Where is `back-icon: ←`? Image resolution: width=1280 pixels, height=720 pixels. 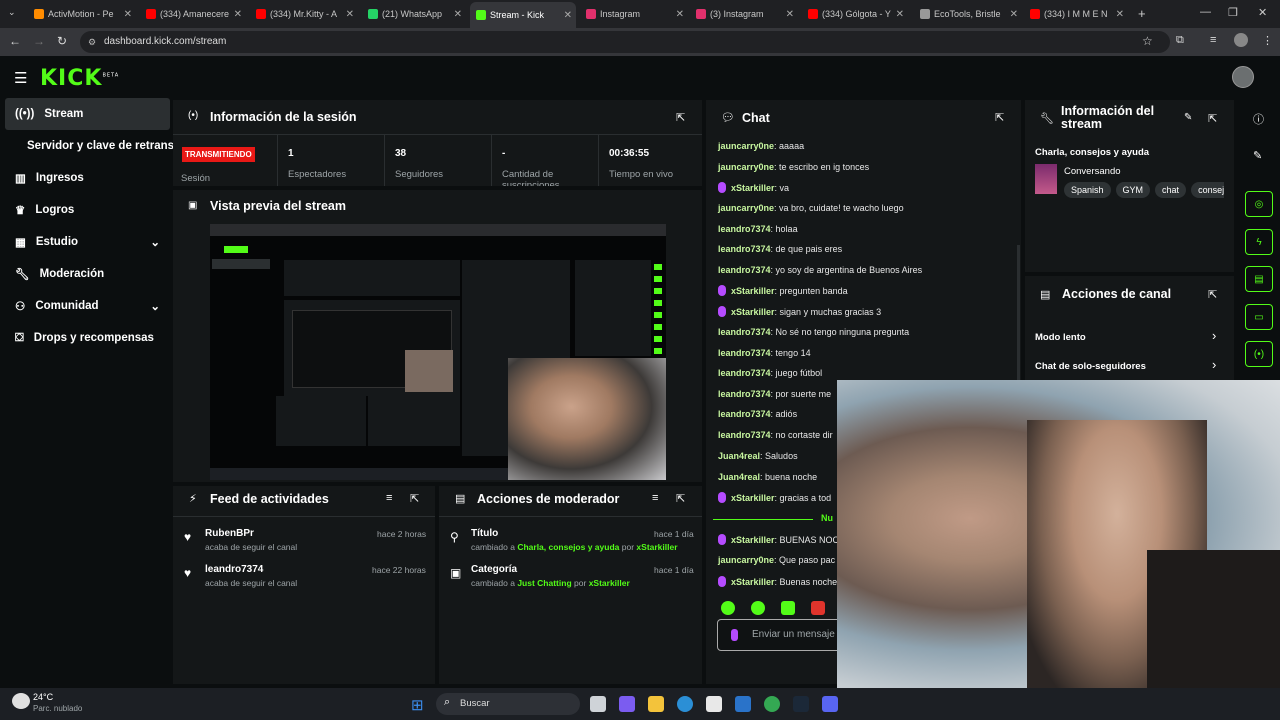 back-icon: ← is located at coordinates (15, 41).